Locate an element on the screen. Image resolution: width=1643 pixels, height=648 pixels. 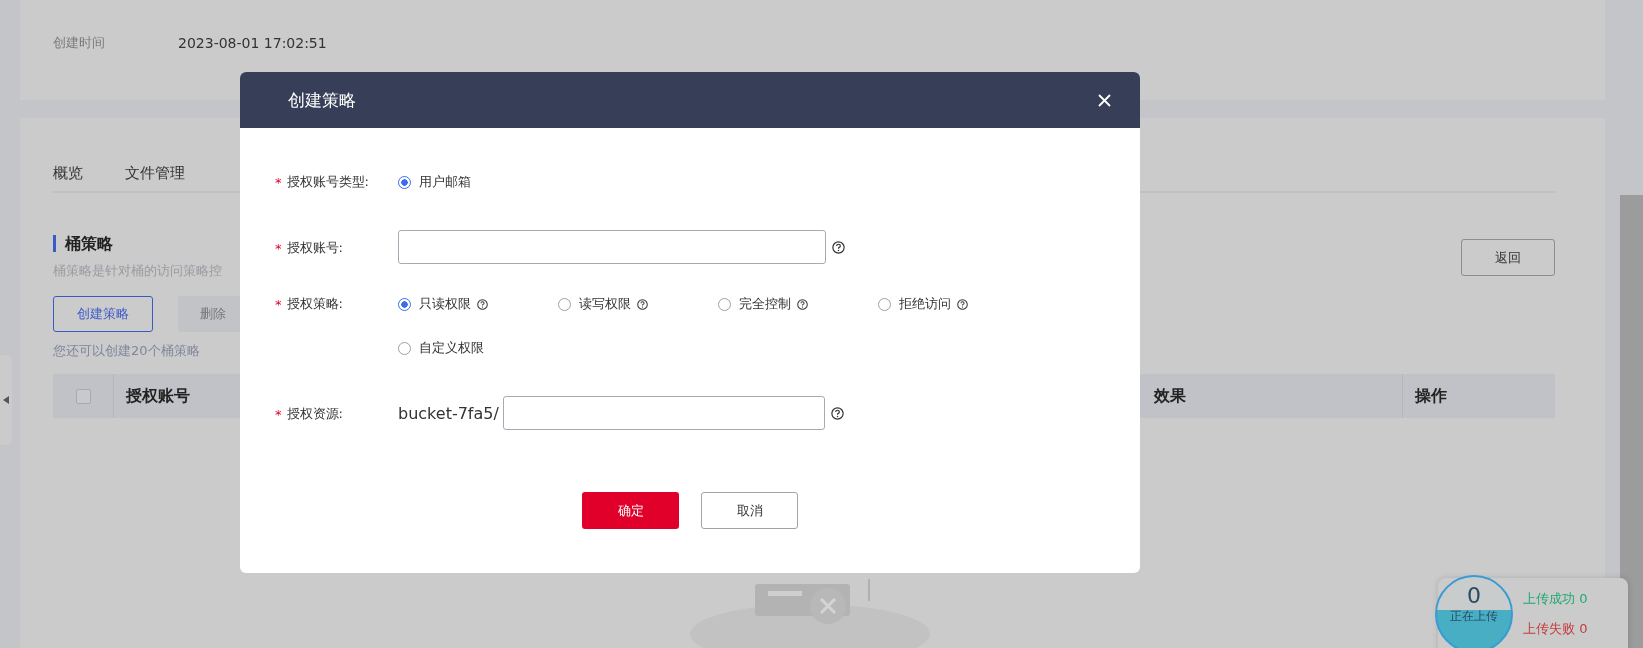
dialog-title: 创建策略 is located at coordinates (322, 100).